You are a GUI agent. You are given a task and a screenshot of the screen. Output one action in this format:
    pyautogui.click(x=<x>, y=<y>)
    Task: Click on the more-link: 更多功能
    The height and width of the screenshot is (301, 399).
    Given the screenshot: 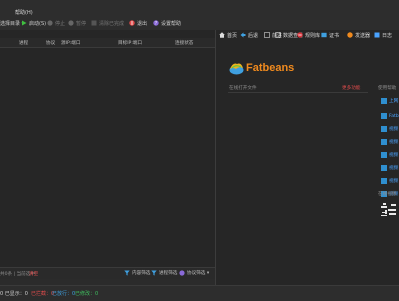 What is the action you would take?
    pyautogui.click(x=351, y=88)
    